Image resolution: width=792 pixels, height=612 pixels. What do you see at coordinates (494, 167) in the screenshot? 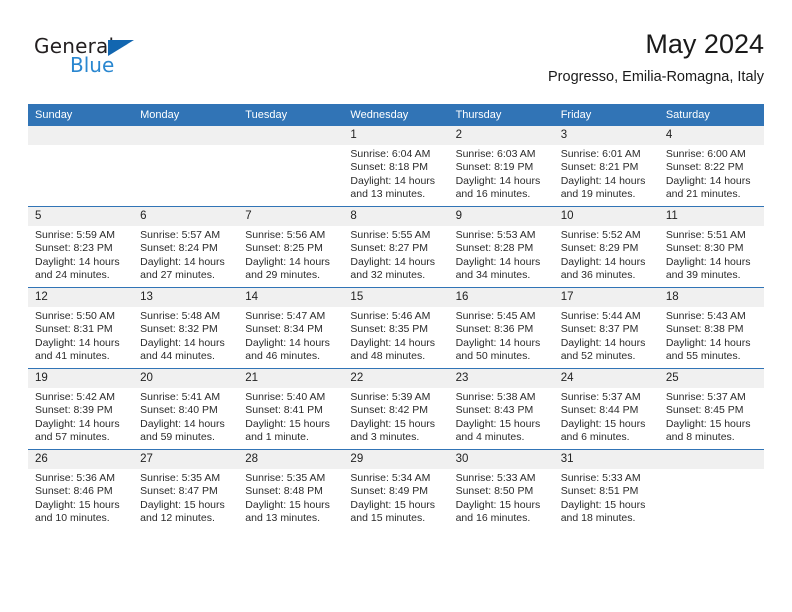
I see `sunset-text: Sunset: 8:19 PM` at bounding box center [494, 167].